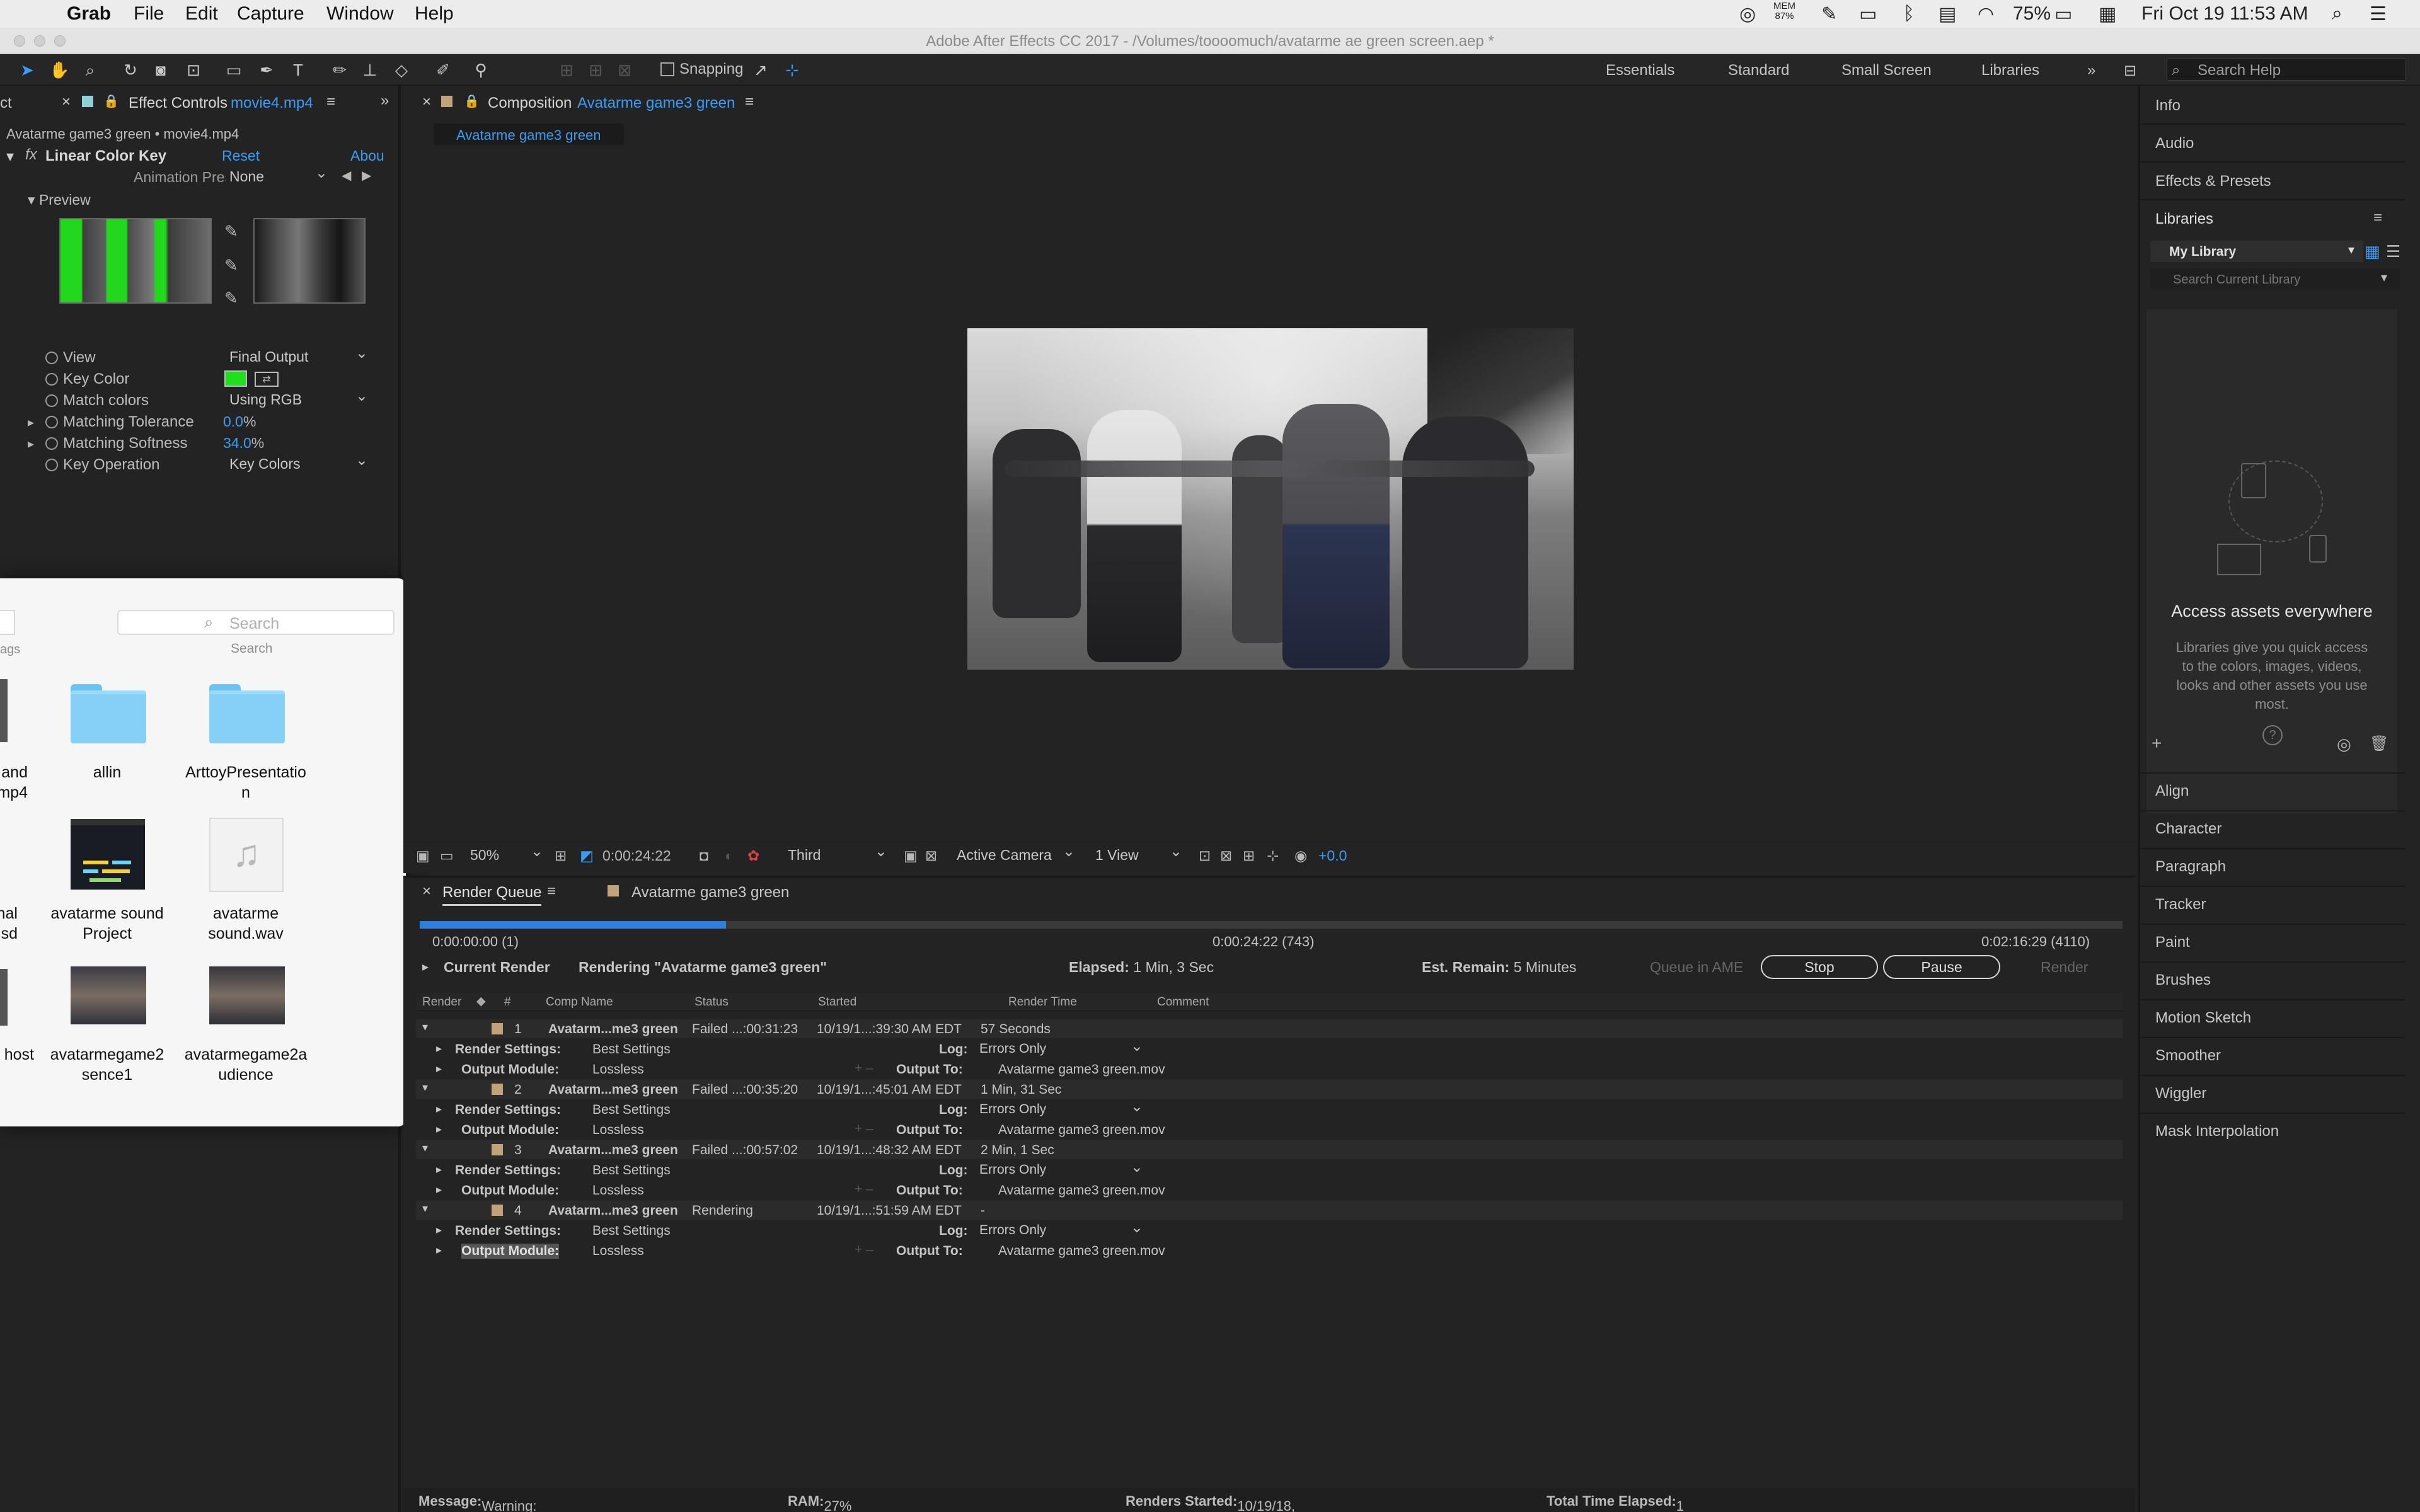 This screenshot has height=1512, width=2420. What do you see at coordinates (480, 69) in the screenshot?
I see `puppet-tool-icon: ⚲` at bounding box center [480, 69].